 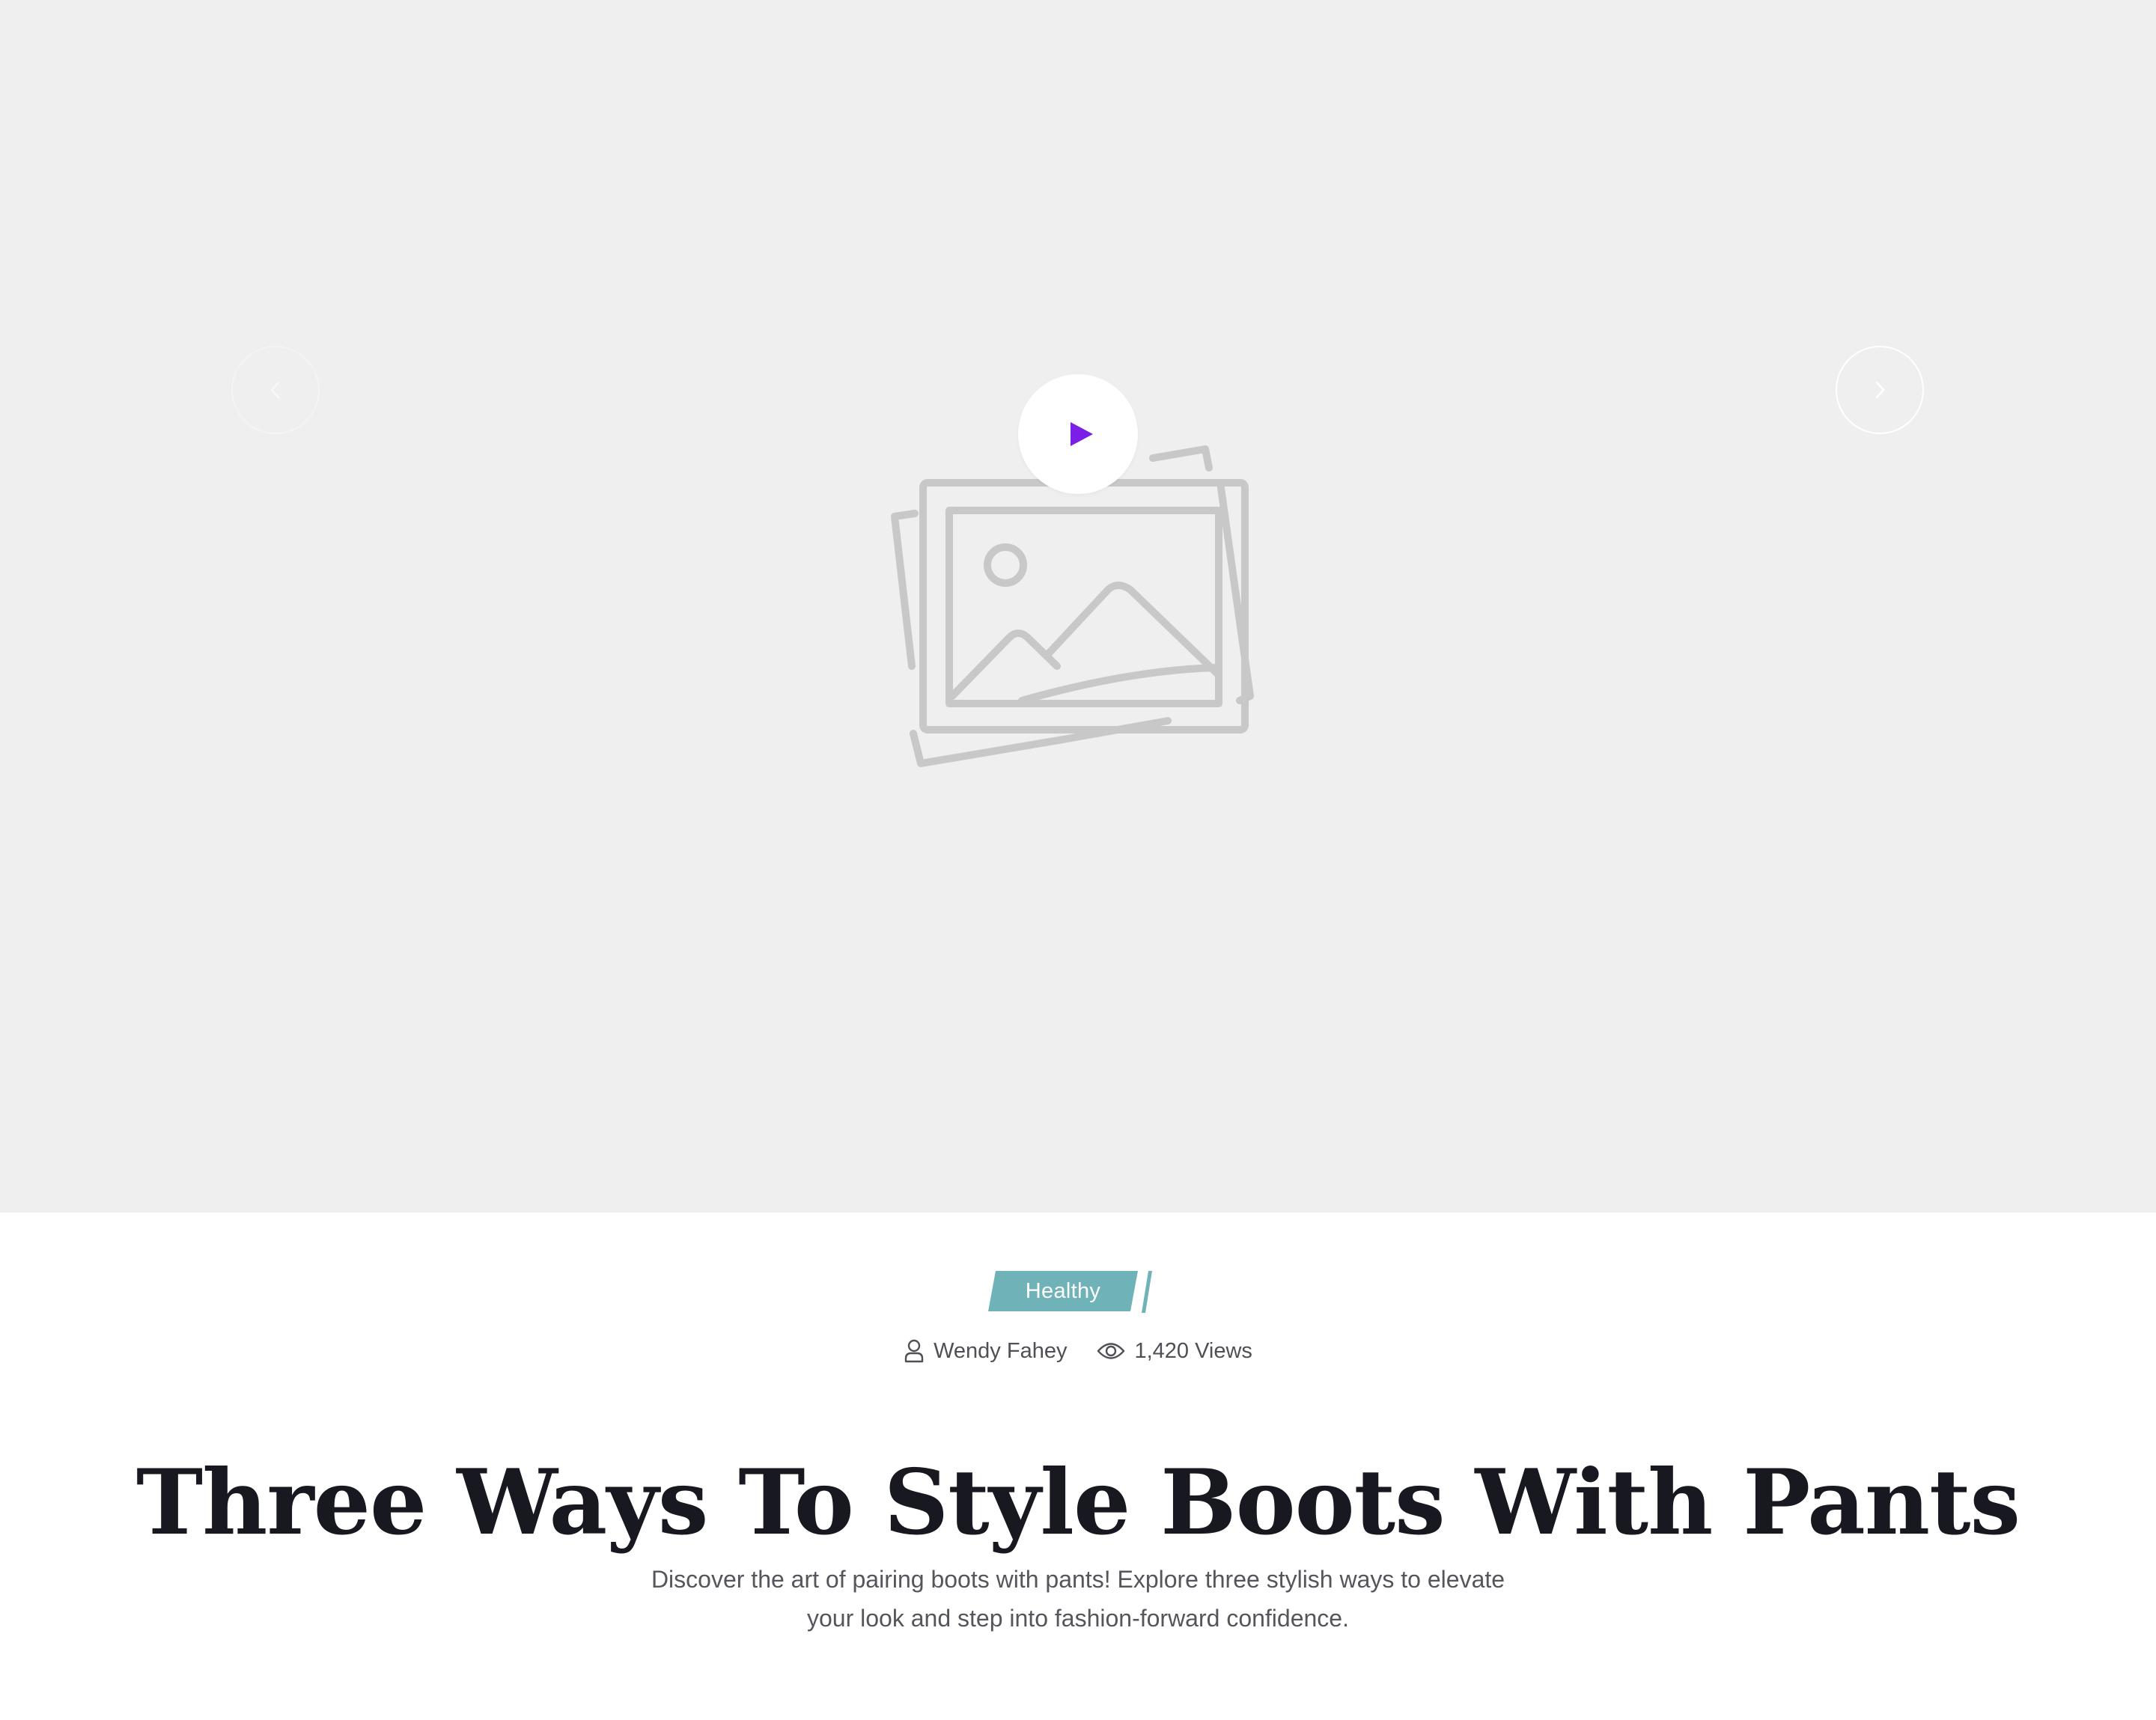 I want to click on category-tag: Healthy, so click(x=1078, y=1292).